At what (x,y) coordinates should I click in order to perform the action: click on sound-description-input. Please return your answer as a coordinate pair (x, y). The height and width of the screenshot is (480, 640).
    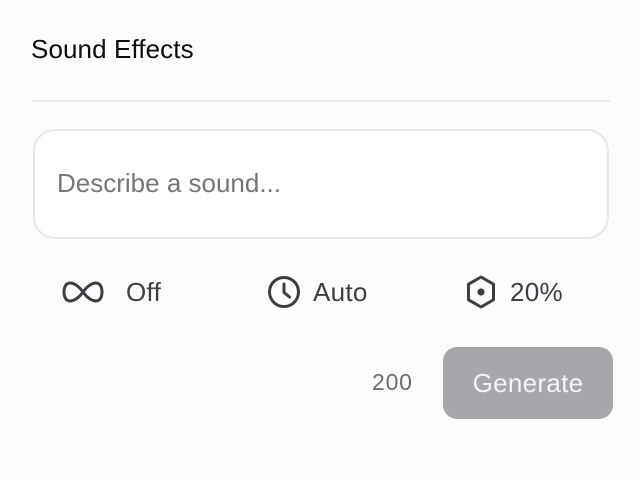
    Looking at the image, I should click on (317, 183).